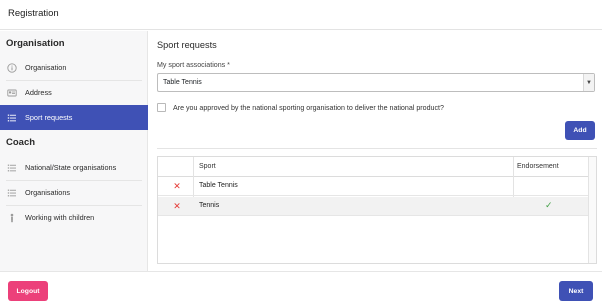 This screenshot has width=602, height=306. What do you see at coordinates (538, 166) in the screenshot?
I see `column-header-endorsement: Endorsement` at bounding box center [538, 166].